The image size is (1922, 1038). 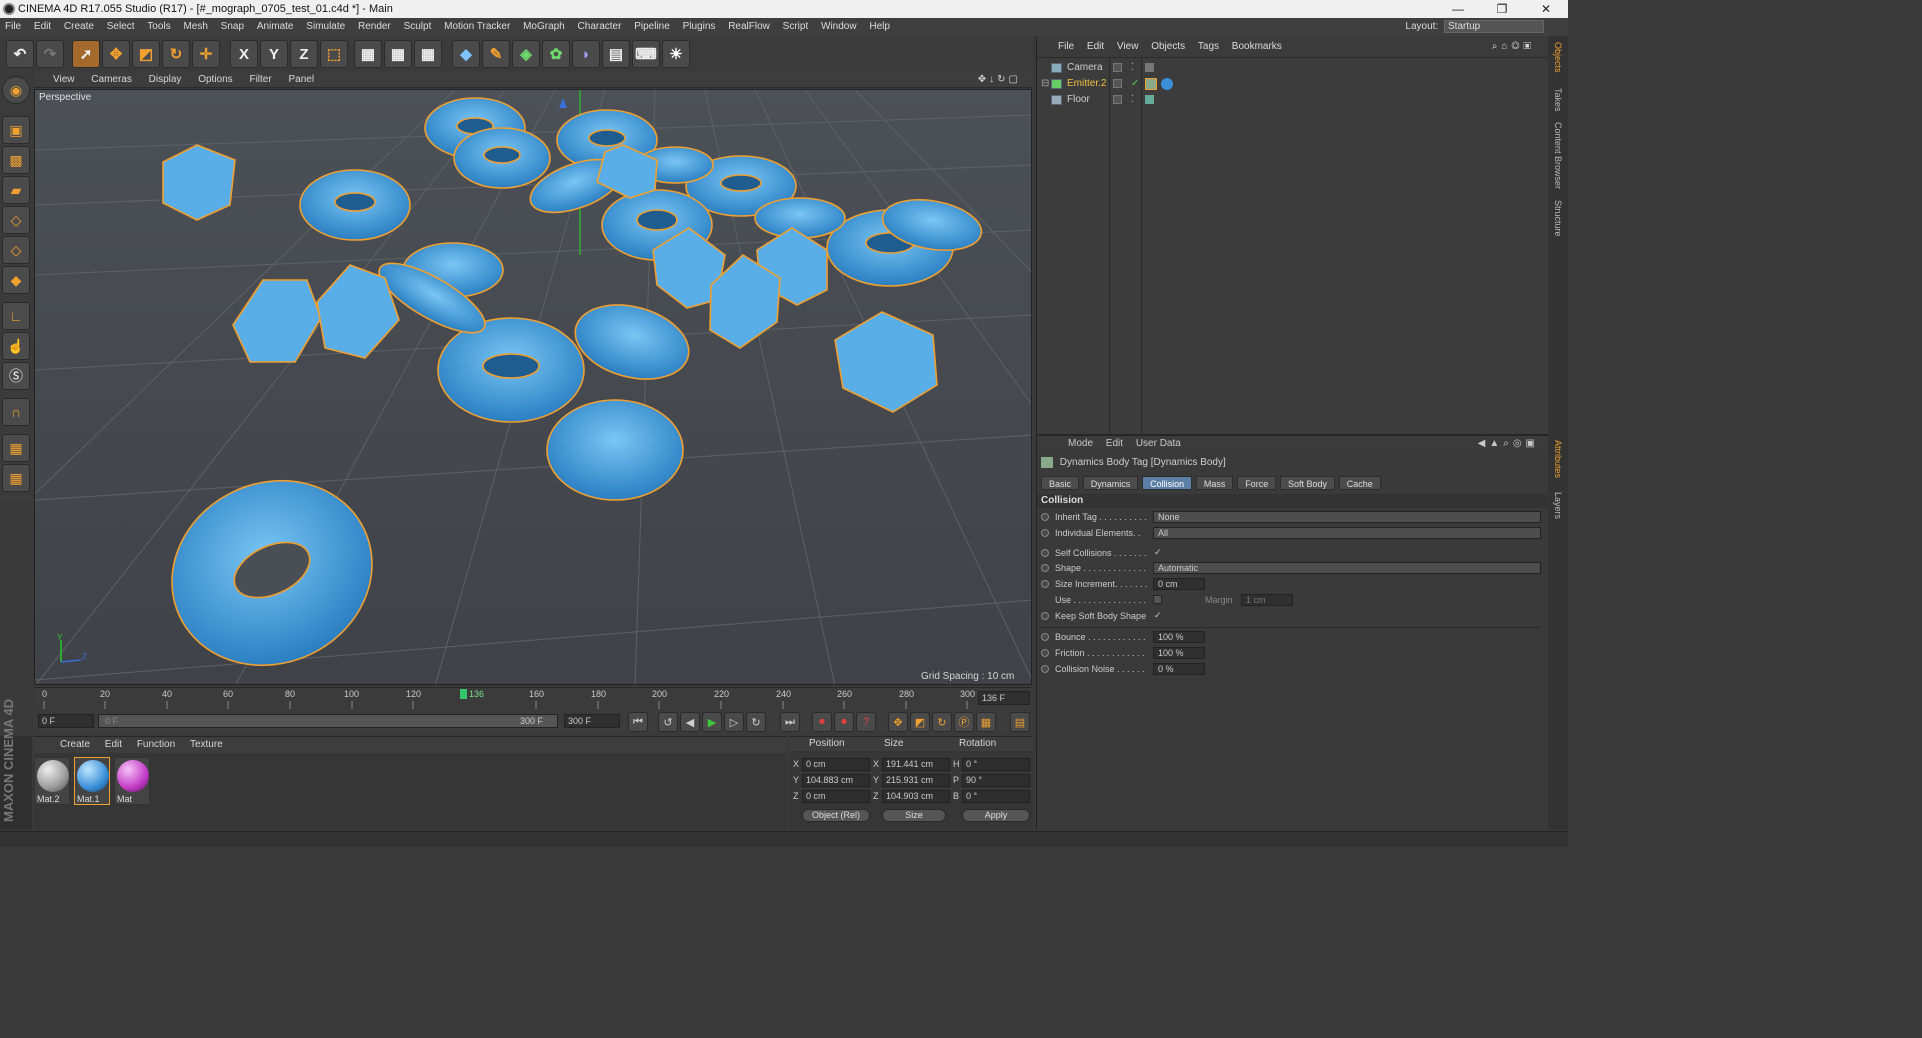 What do you see at coordinates (1513, 47) in the screenshot?
I see `object-search-icons: ⌕⌂◎▣` at bounding box center [1513, 47].